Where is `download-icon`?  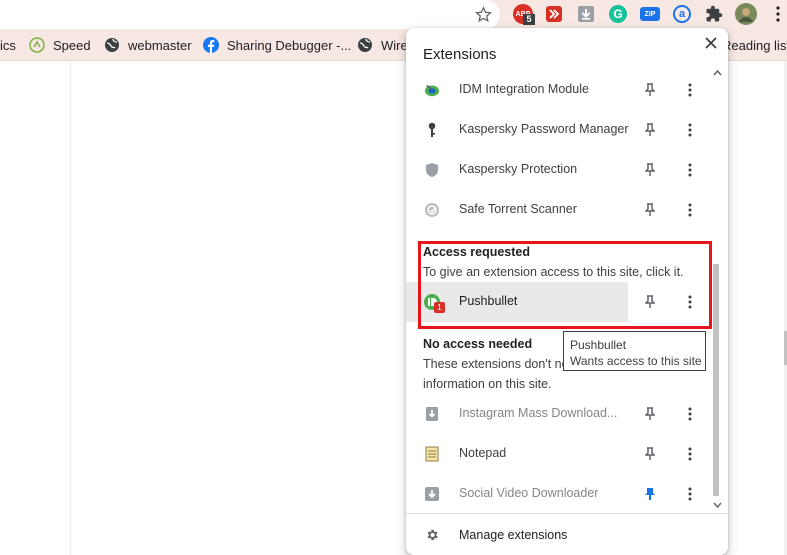 download-icon is located at coordinates (586, 14).